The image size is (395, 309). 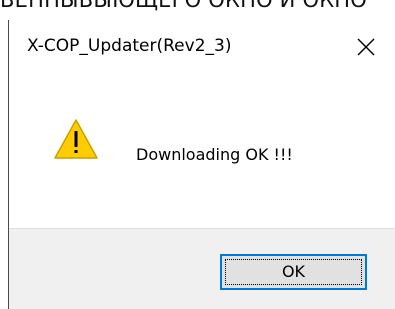 I want to click on background-window-text: ВЕННЫВЫЮЩЕГО ОКНО И ОКНО, so click(x=184, y=6).